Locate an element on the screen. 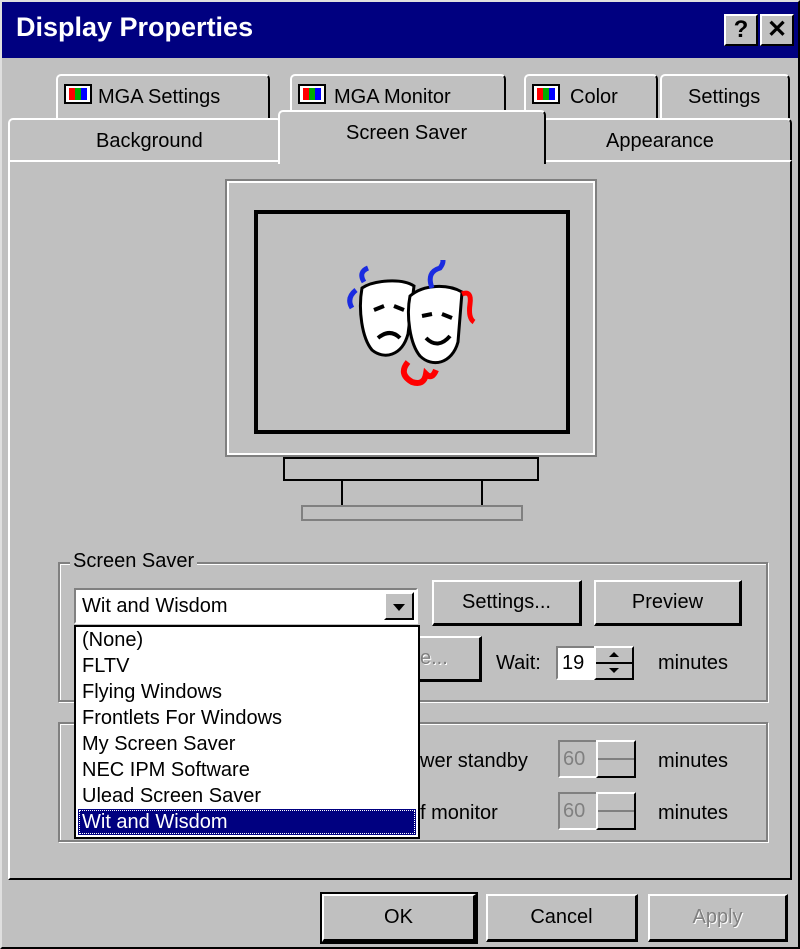  close-button: ✕ is located at coordinates (777, 30).